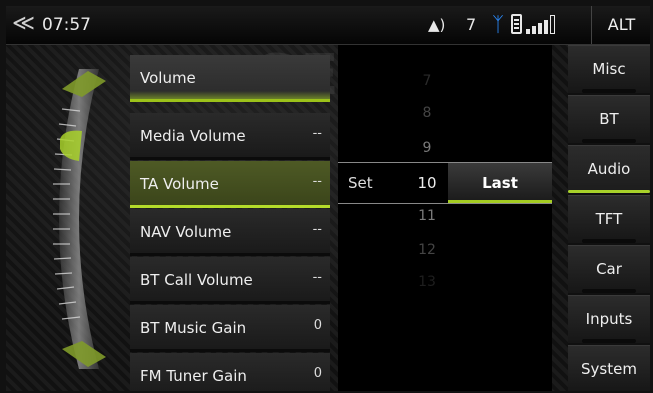  I want to click on setting-row-bt-music-gain: BT Music Gain 0, so click(230, 328).